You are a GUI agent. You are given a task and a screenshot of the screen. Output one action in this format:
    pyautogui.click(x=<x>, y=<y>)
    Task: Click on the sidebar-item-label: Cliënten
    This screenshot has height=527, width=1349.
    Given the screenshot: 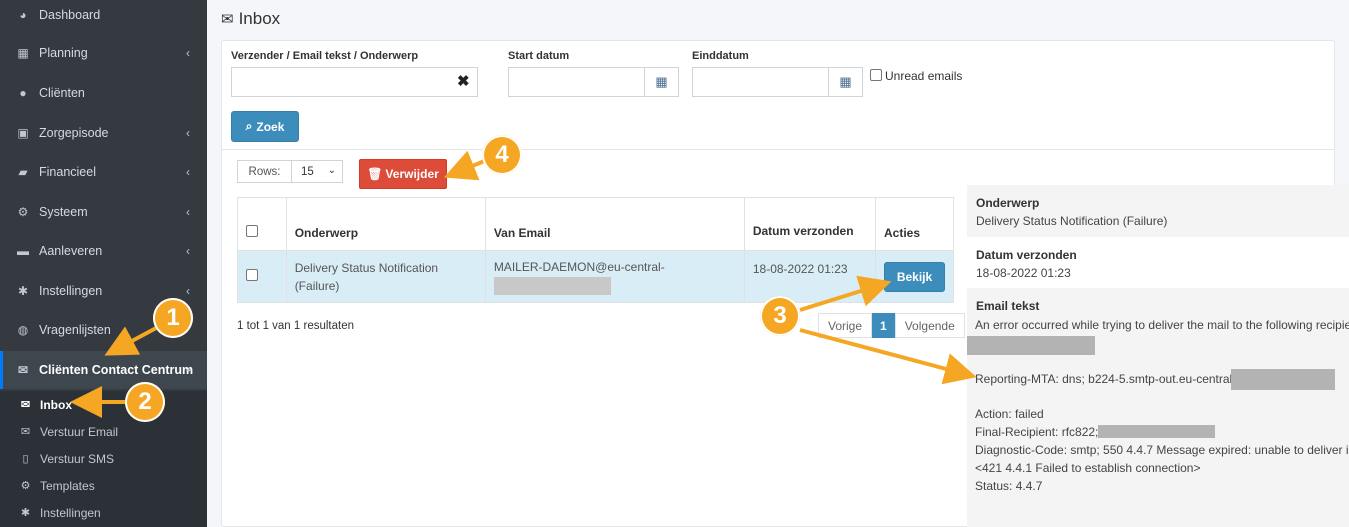 What is the action you would take?
    pyautogui.click(x=62, y=93)
    